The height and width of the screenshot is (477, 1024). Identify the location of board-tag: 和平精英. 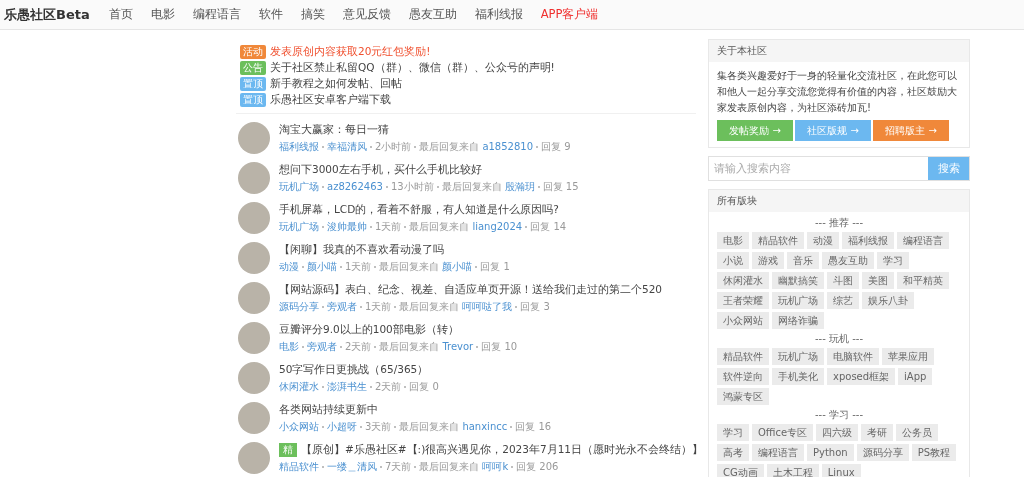
(923, 280).